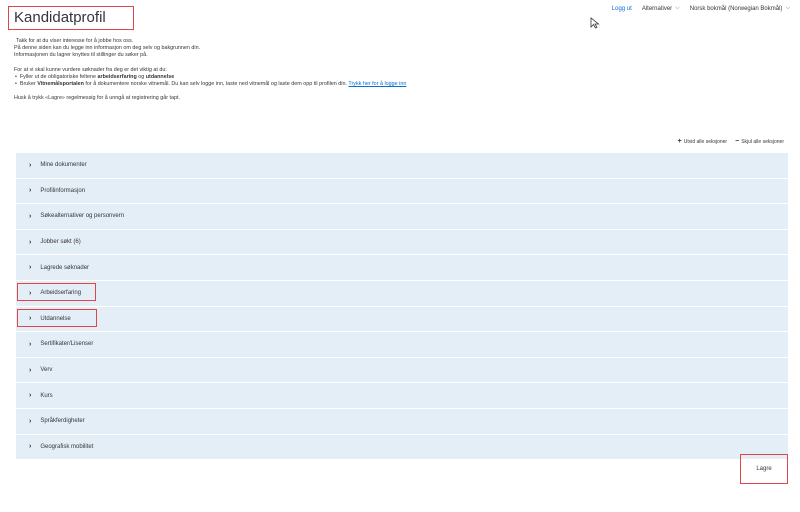  I want to click on section-sertifikater: › Sertifikater/Lisenser, so click(402, 345).